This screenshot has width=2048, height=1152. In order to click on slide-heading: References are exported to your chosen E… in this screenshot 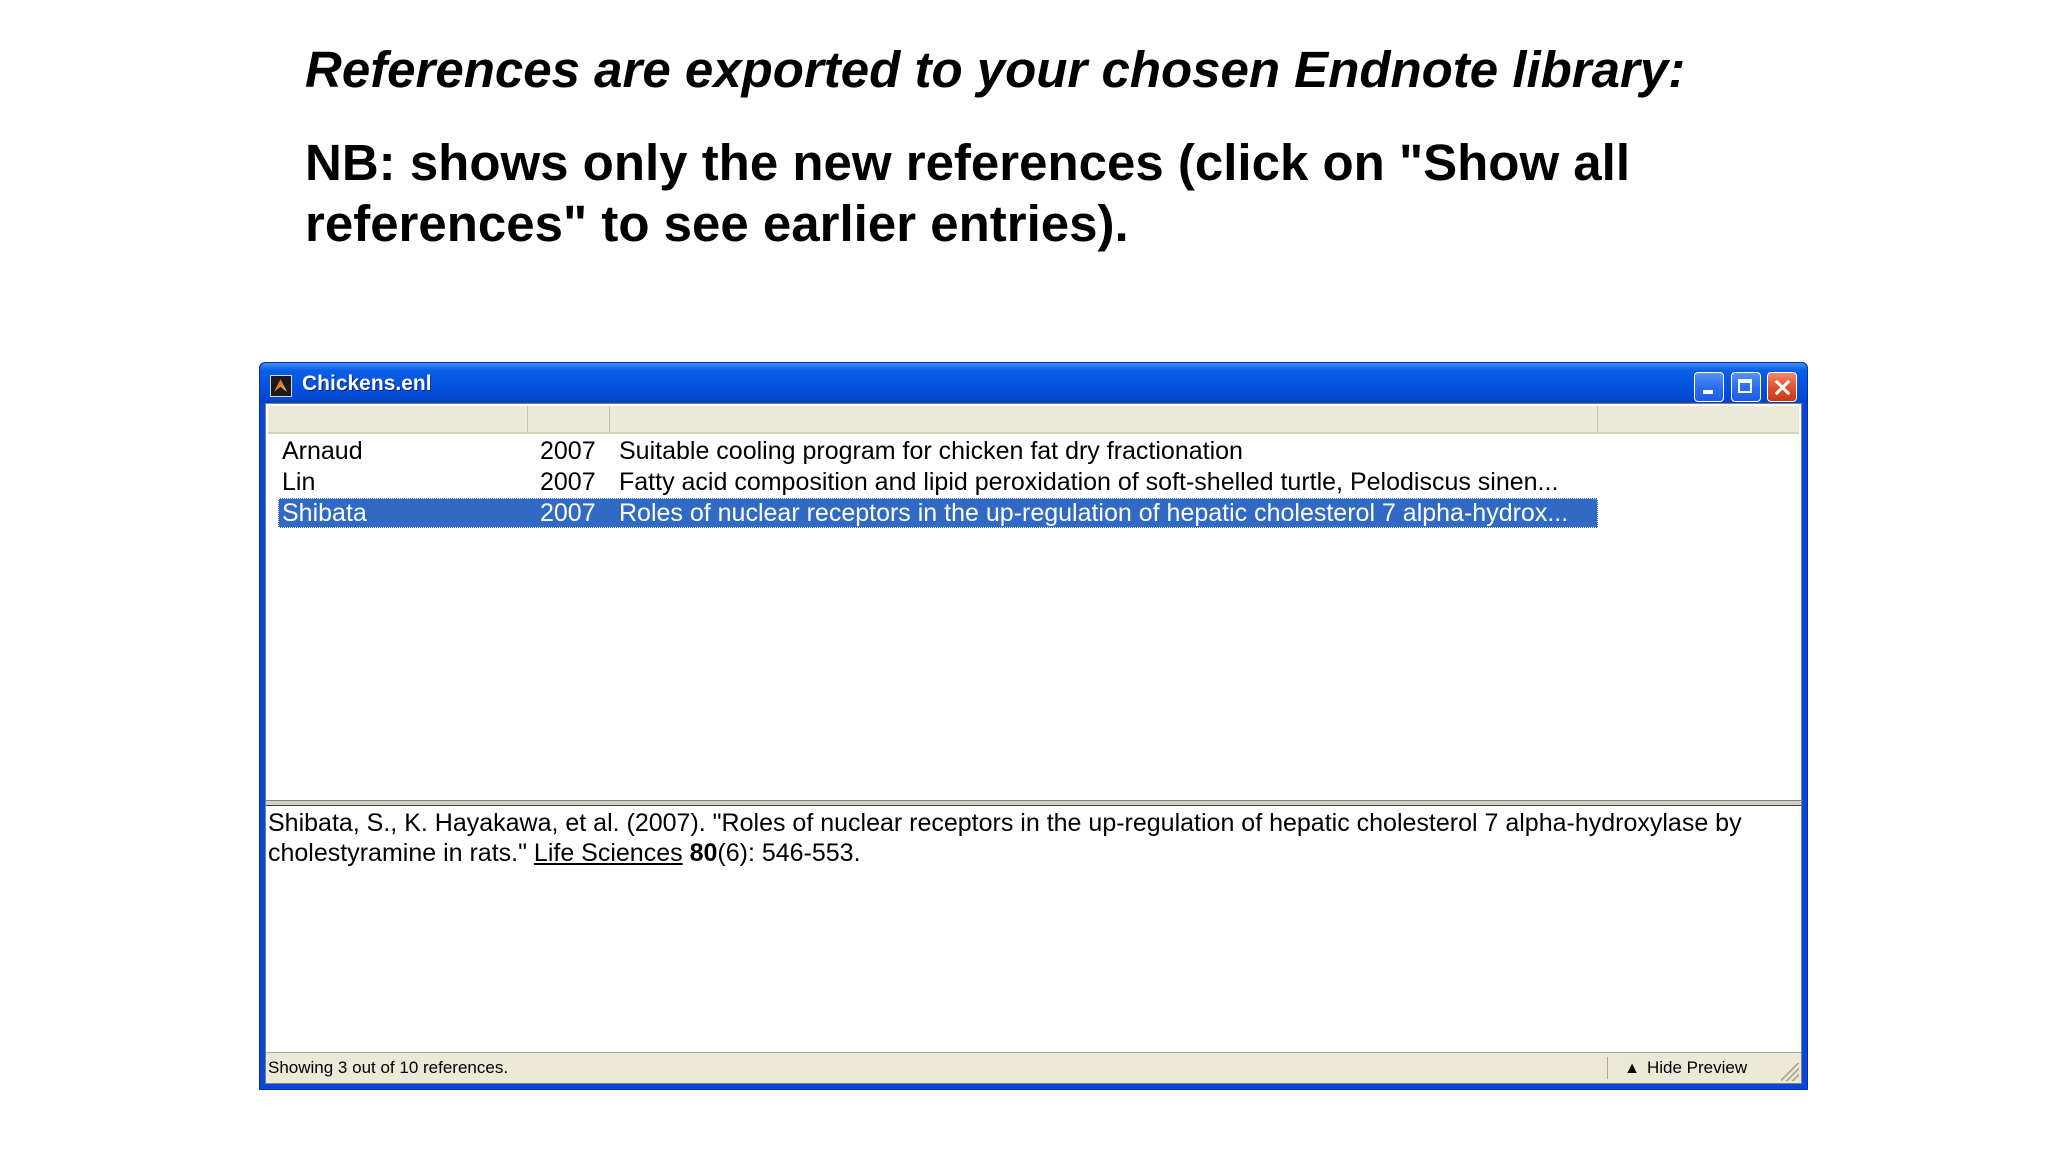, I will do `click(995, 69)`.